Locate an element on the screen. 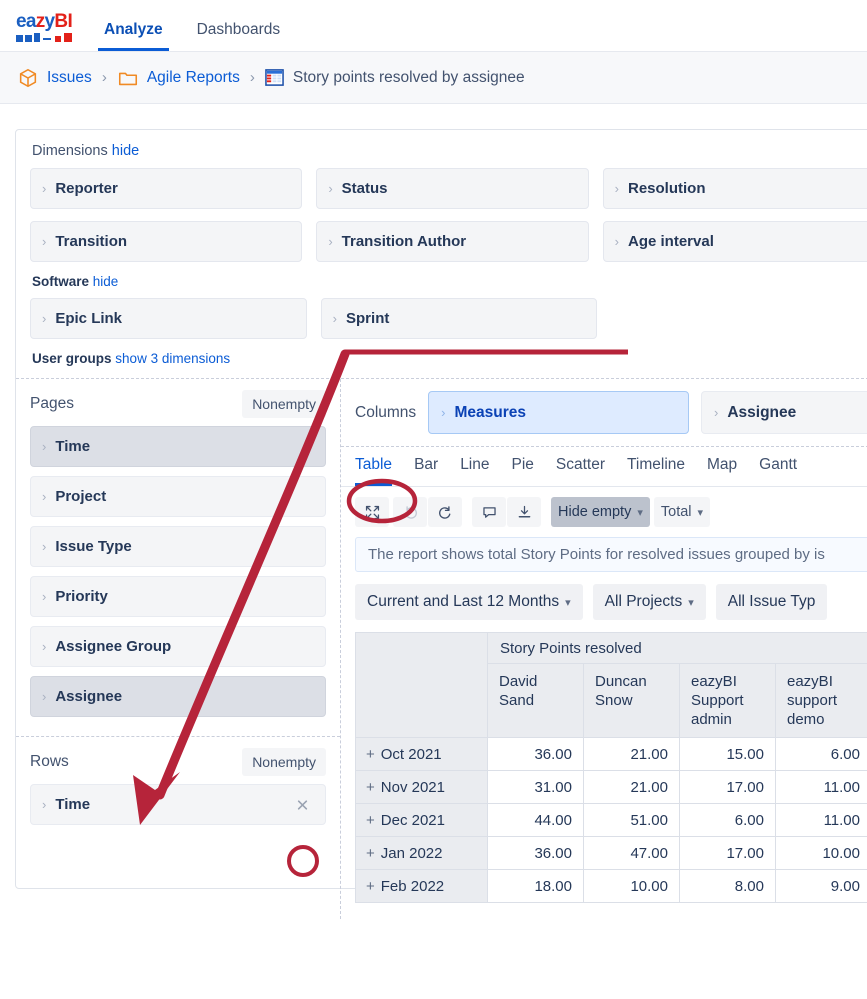 This screenshot has width=867, height=999. rows-panel: Rows Nonempty › Time is located at coordinates (178, 790).